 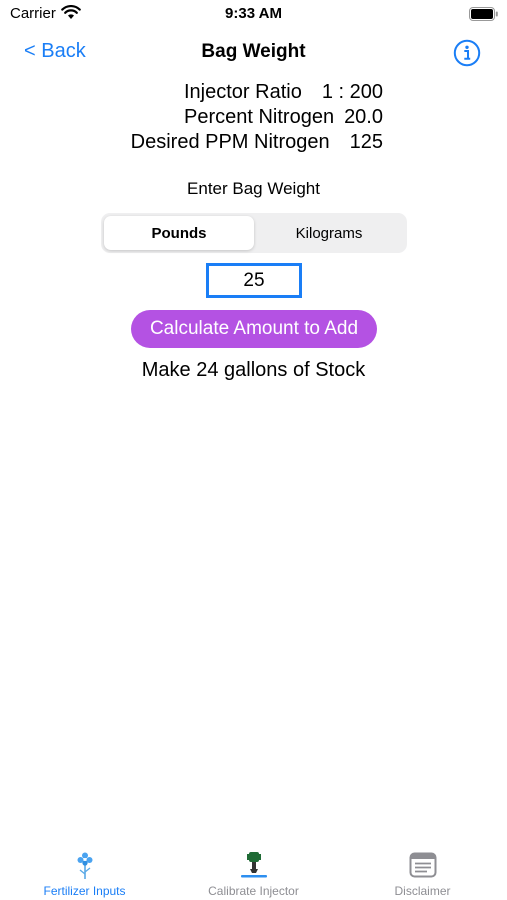 I want to click on injector-ratio-label: Injector Ratio, so click(x=242, y=92).